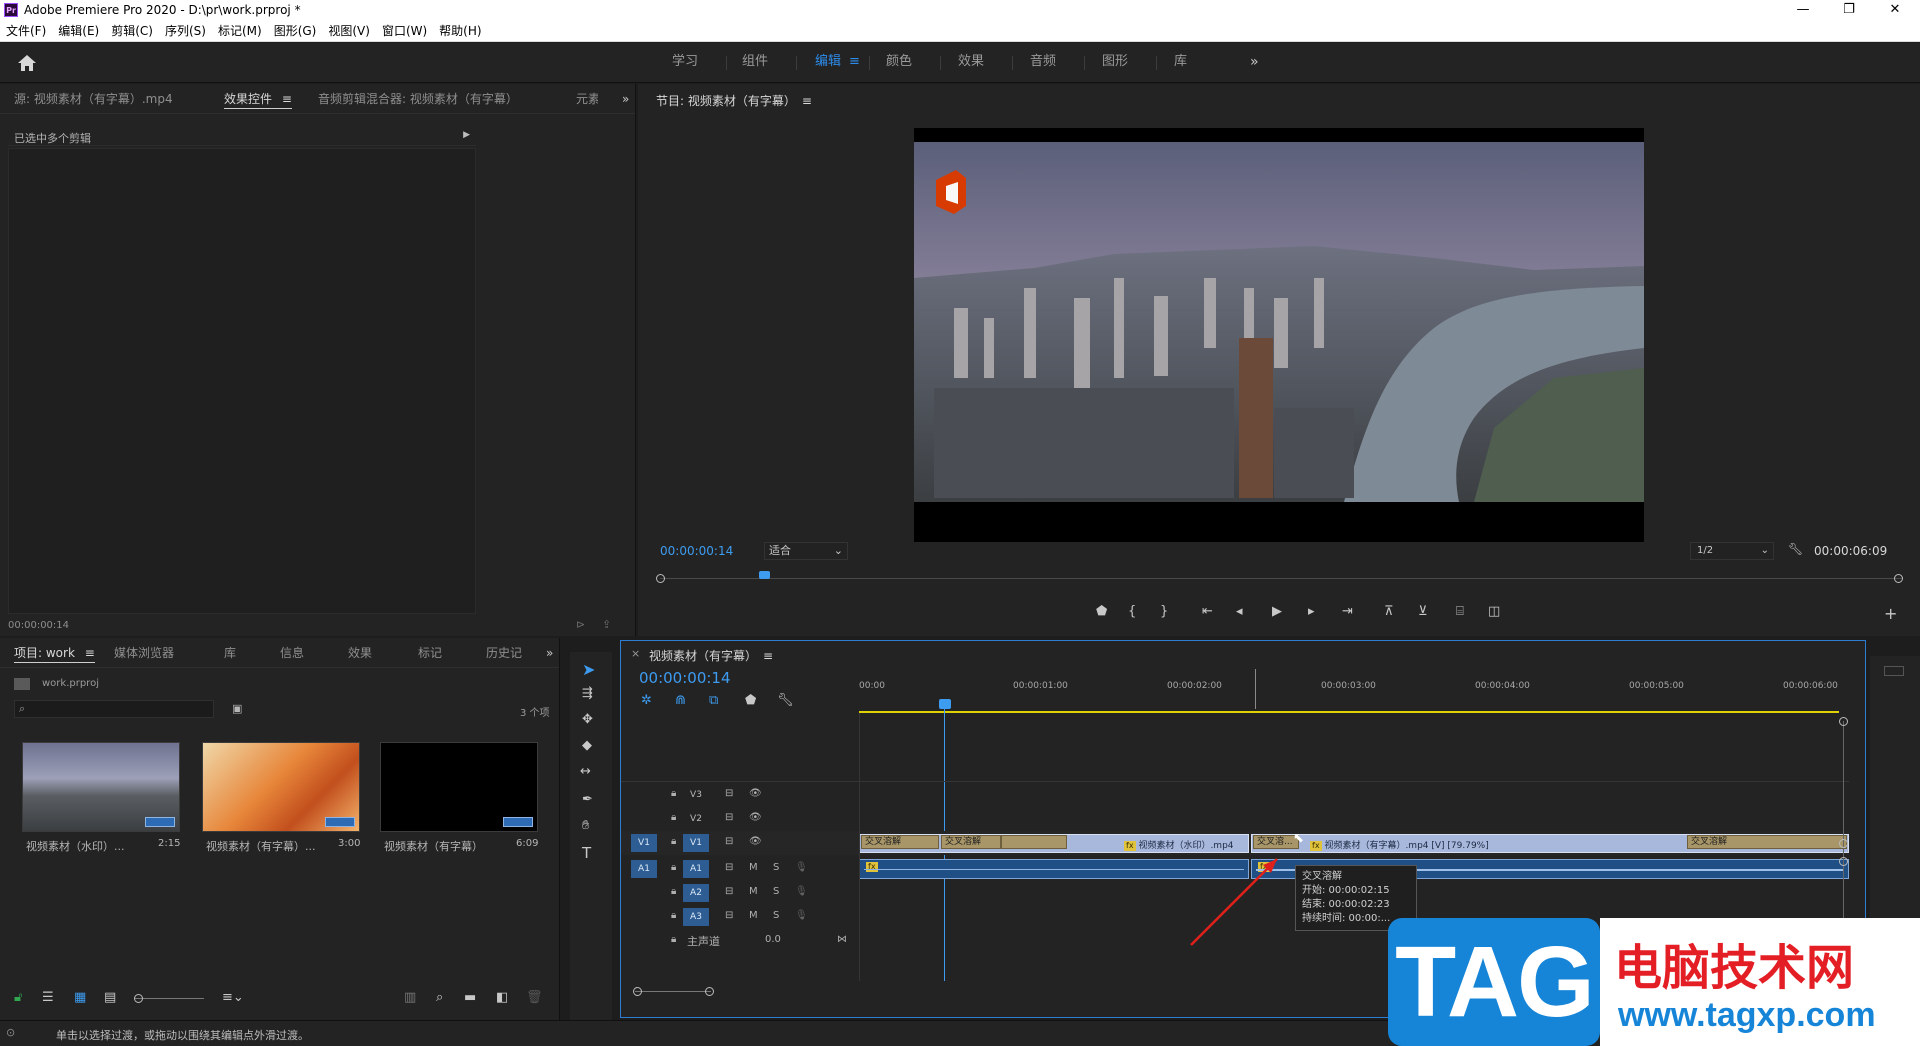  I want to click on track-label-v3: V3, so click(696, 795).